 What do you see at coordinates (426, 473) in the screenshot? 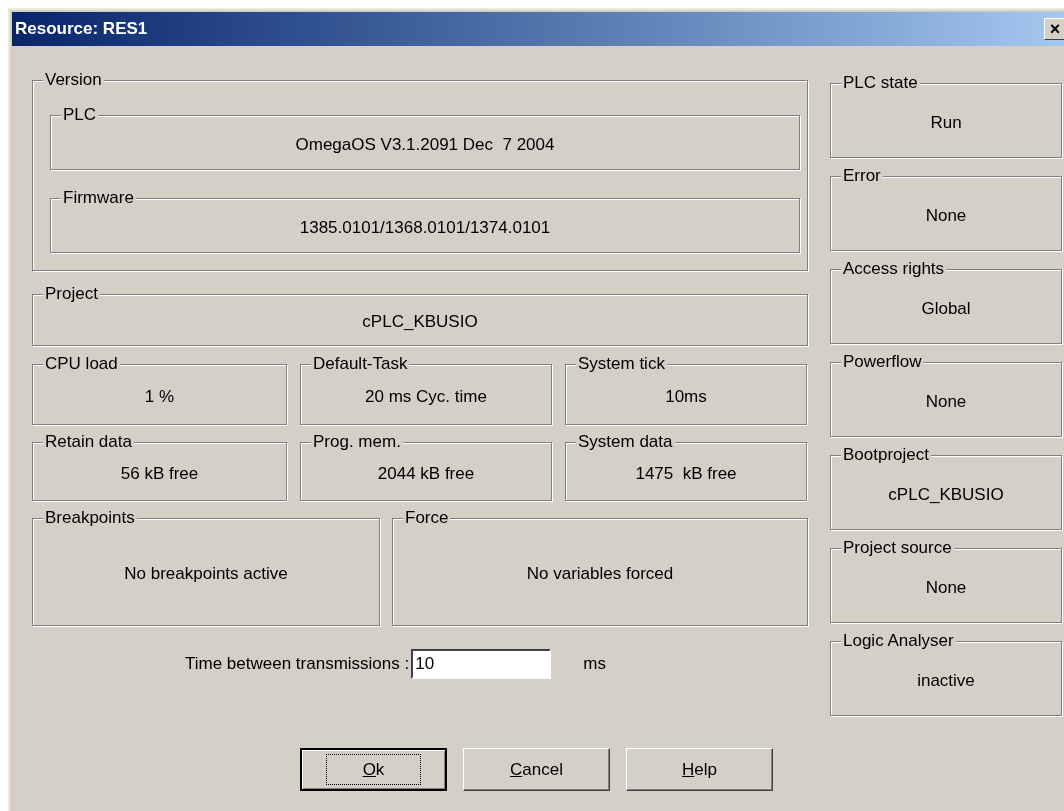
I see `group-value: 2044 kB free` at bounding box center [426, 473].